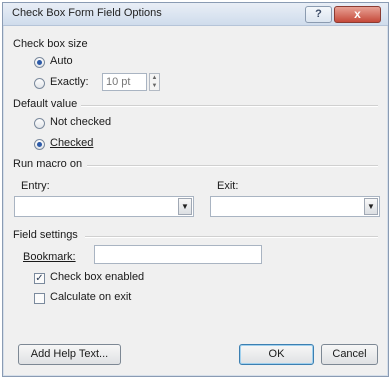  What do you see at coordinates (97, 277) in the screenshot?
I see `check-box-enabled-label: Check box enabled` at bounding box center [97, 277].